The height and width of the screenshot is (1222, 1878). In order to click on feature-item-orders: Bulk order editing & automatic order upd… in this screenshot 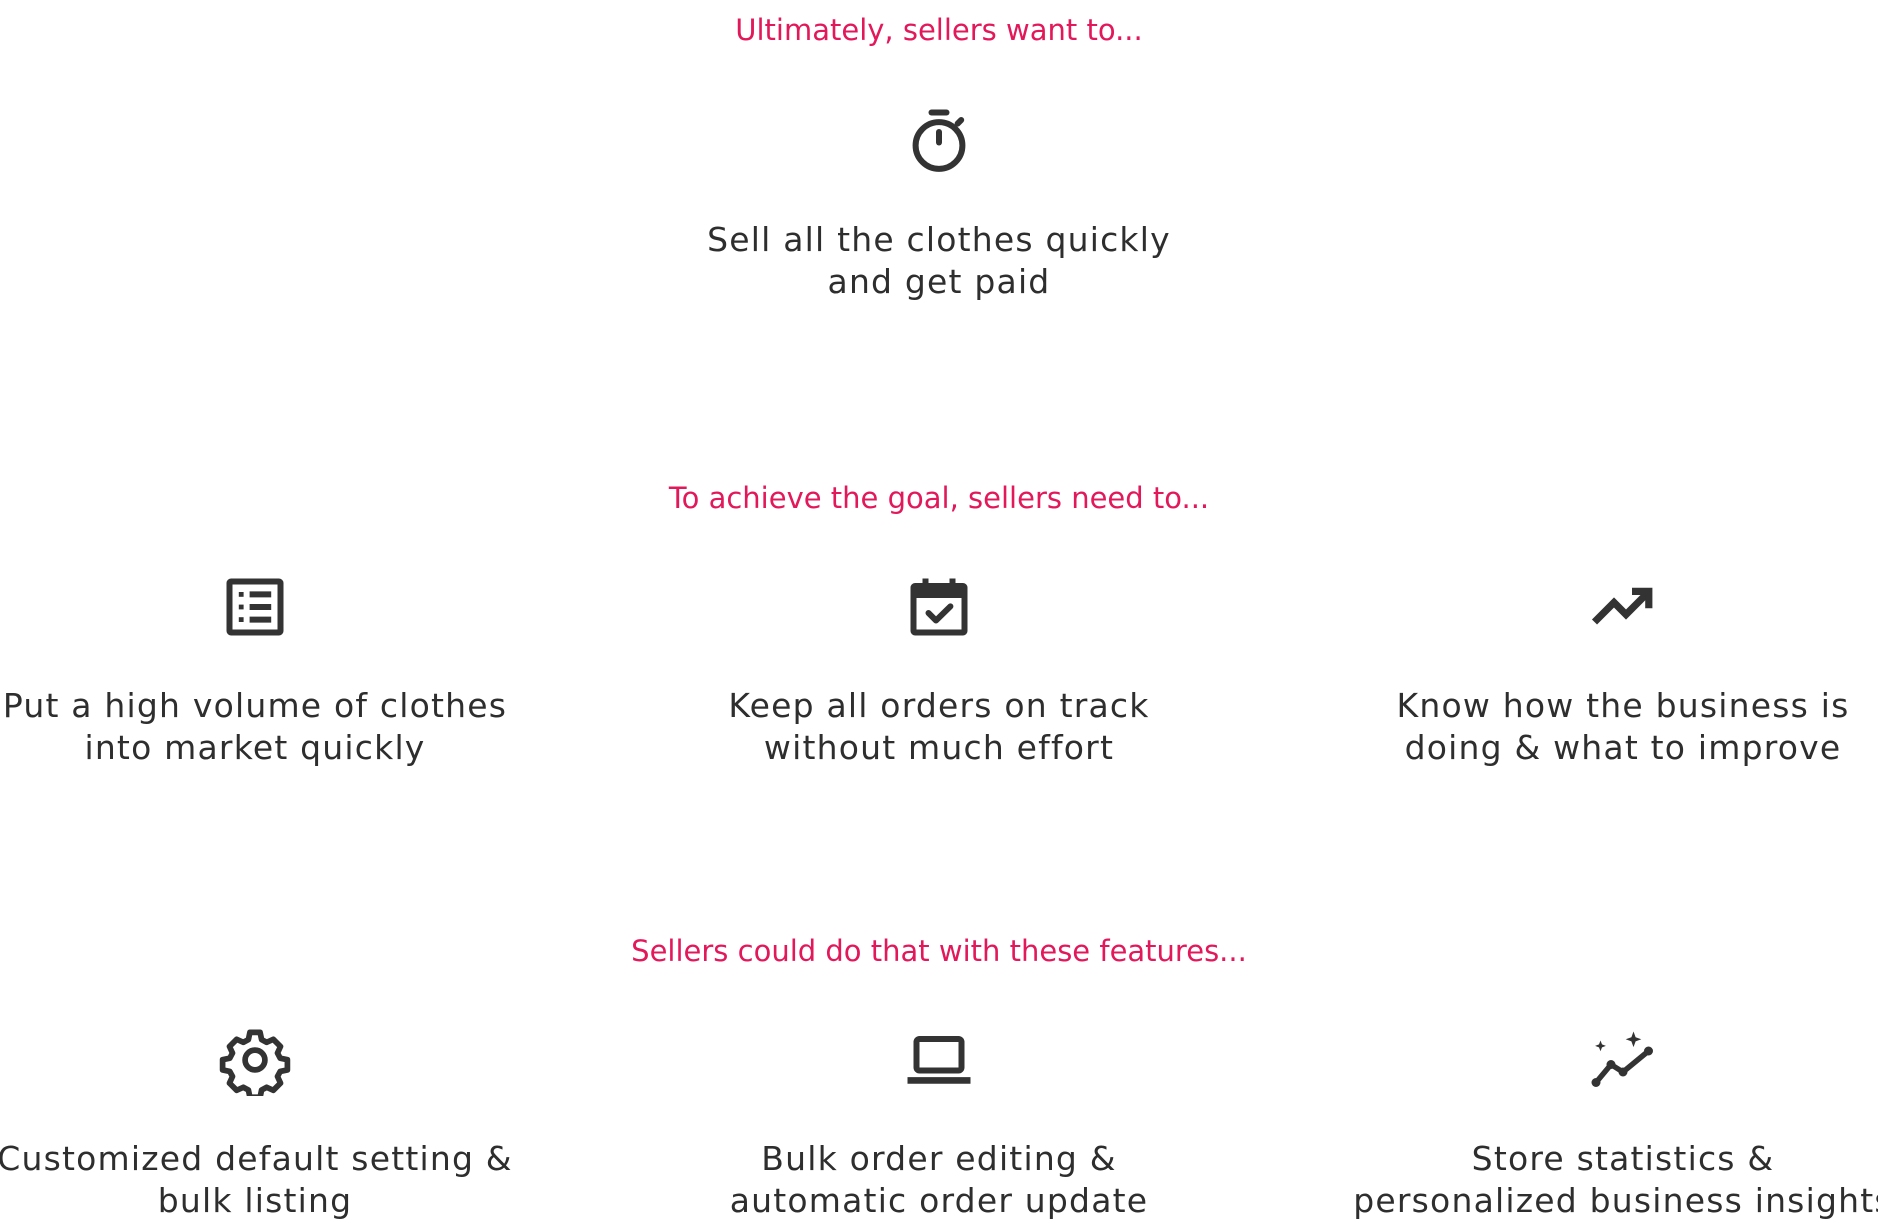, I will do `click(939, 1123)`.